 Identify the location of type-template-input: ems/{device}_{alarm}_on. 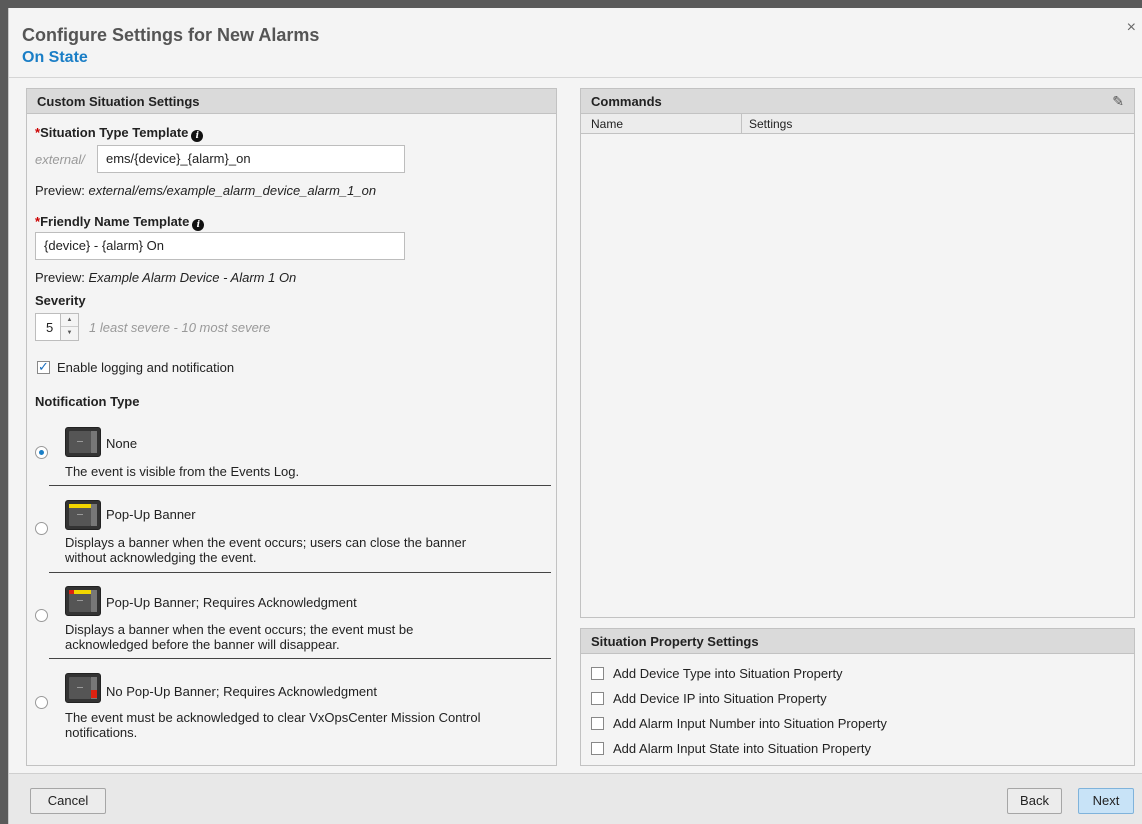
(251, 159).